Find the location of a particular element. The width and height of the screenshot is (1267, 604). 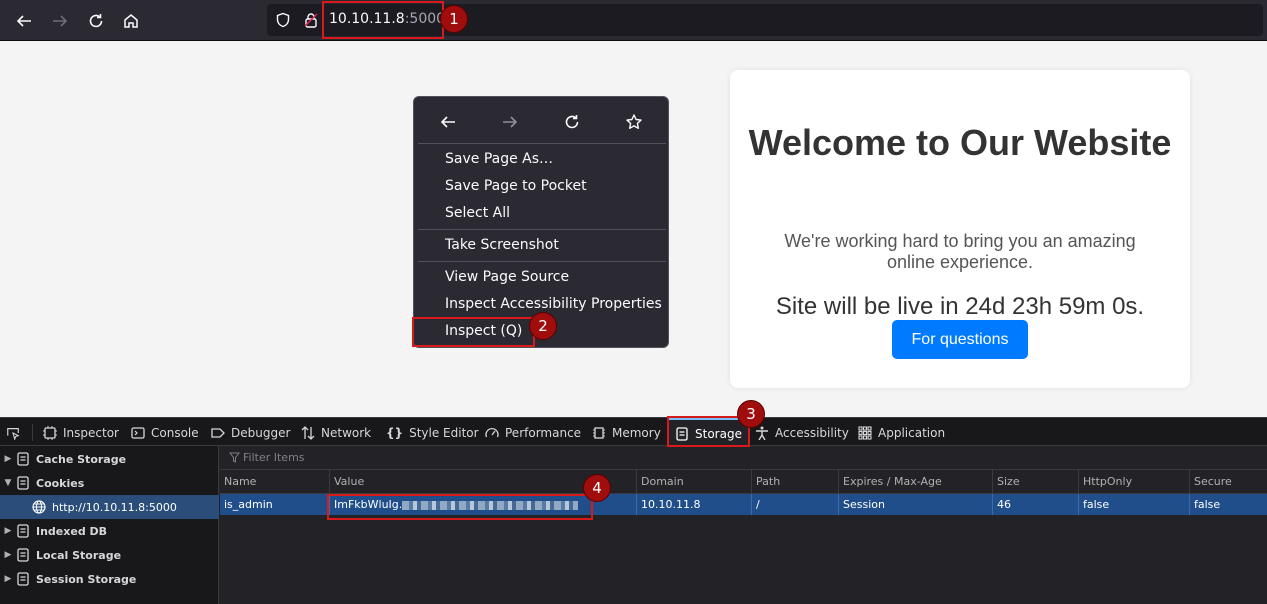

menu-item-save-to-pocket: Save Page to Pocket is located at coordinates (516, 186).